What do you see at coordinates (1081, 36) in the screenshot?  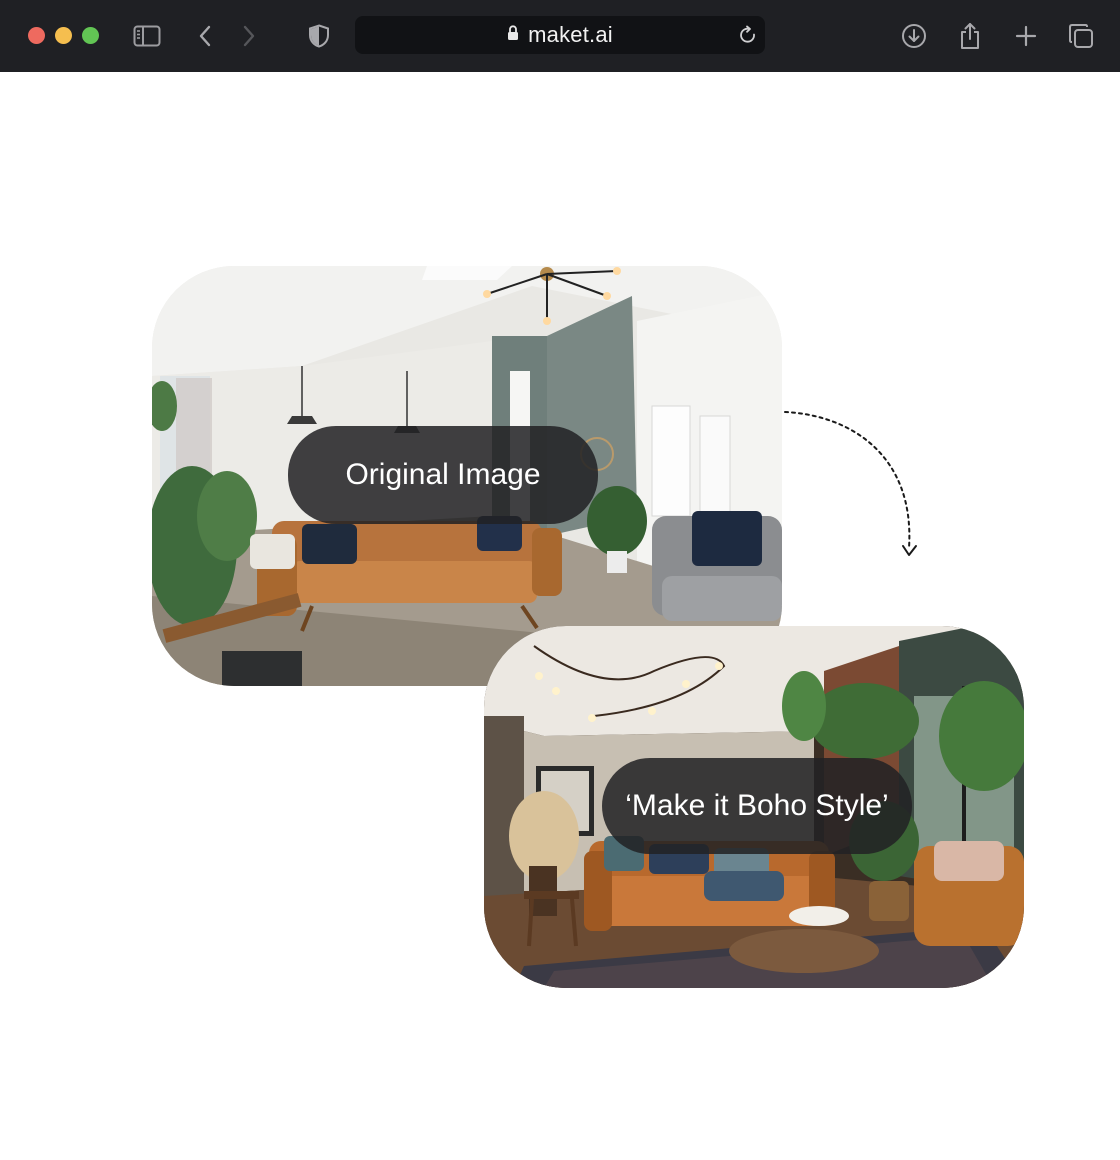 I see `tabs-overview-icon` at bounding box center [1081, 36].